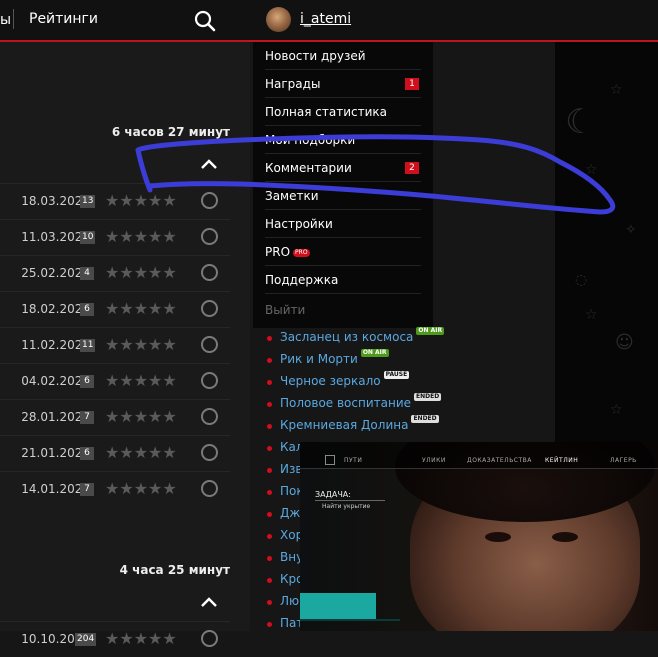 The width and height of the screenshot is (658, 657). I want to click on episode-row: 11.02.2025 11 ★★★★★, so click(115, 345).